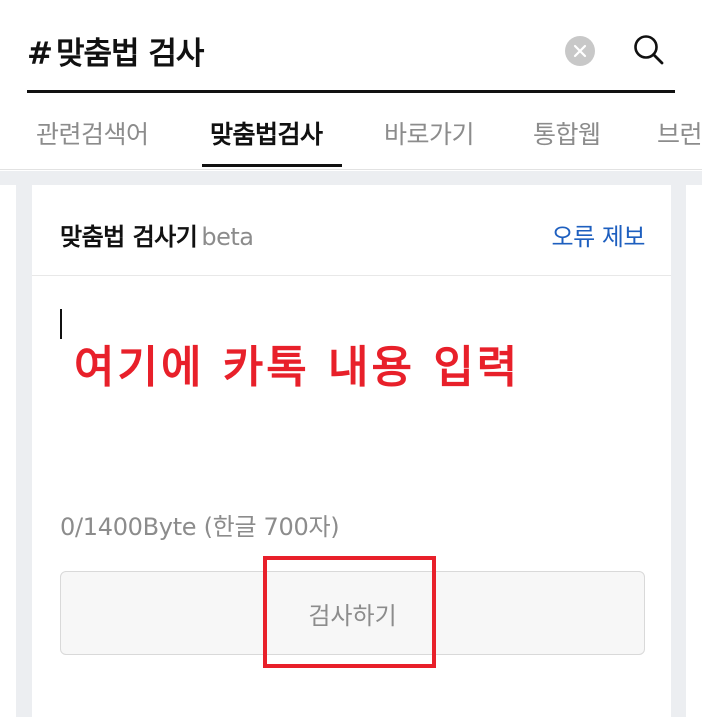 Image resolution: width=702 pixels, height=717 pixels. What do you see at coordinates (200, 527) in the screenshot?
I see `byte-counter: 0/1400Byte (한글 700자)` at bounding box center [200, 527].